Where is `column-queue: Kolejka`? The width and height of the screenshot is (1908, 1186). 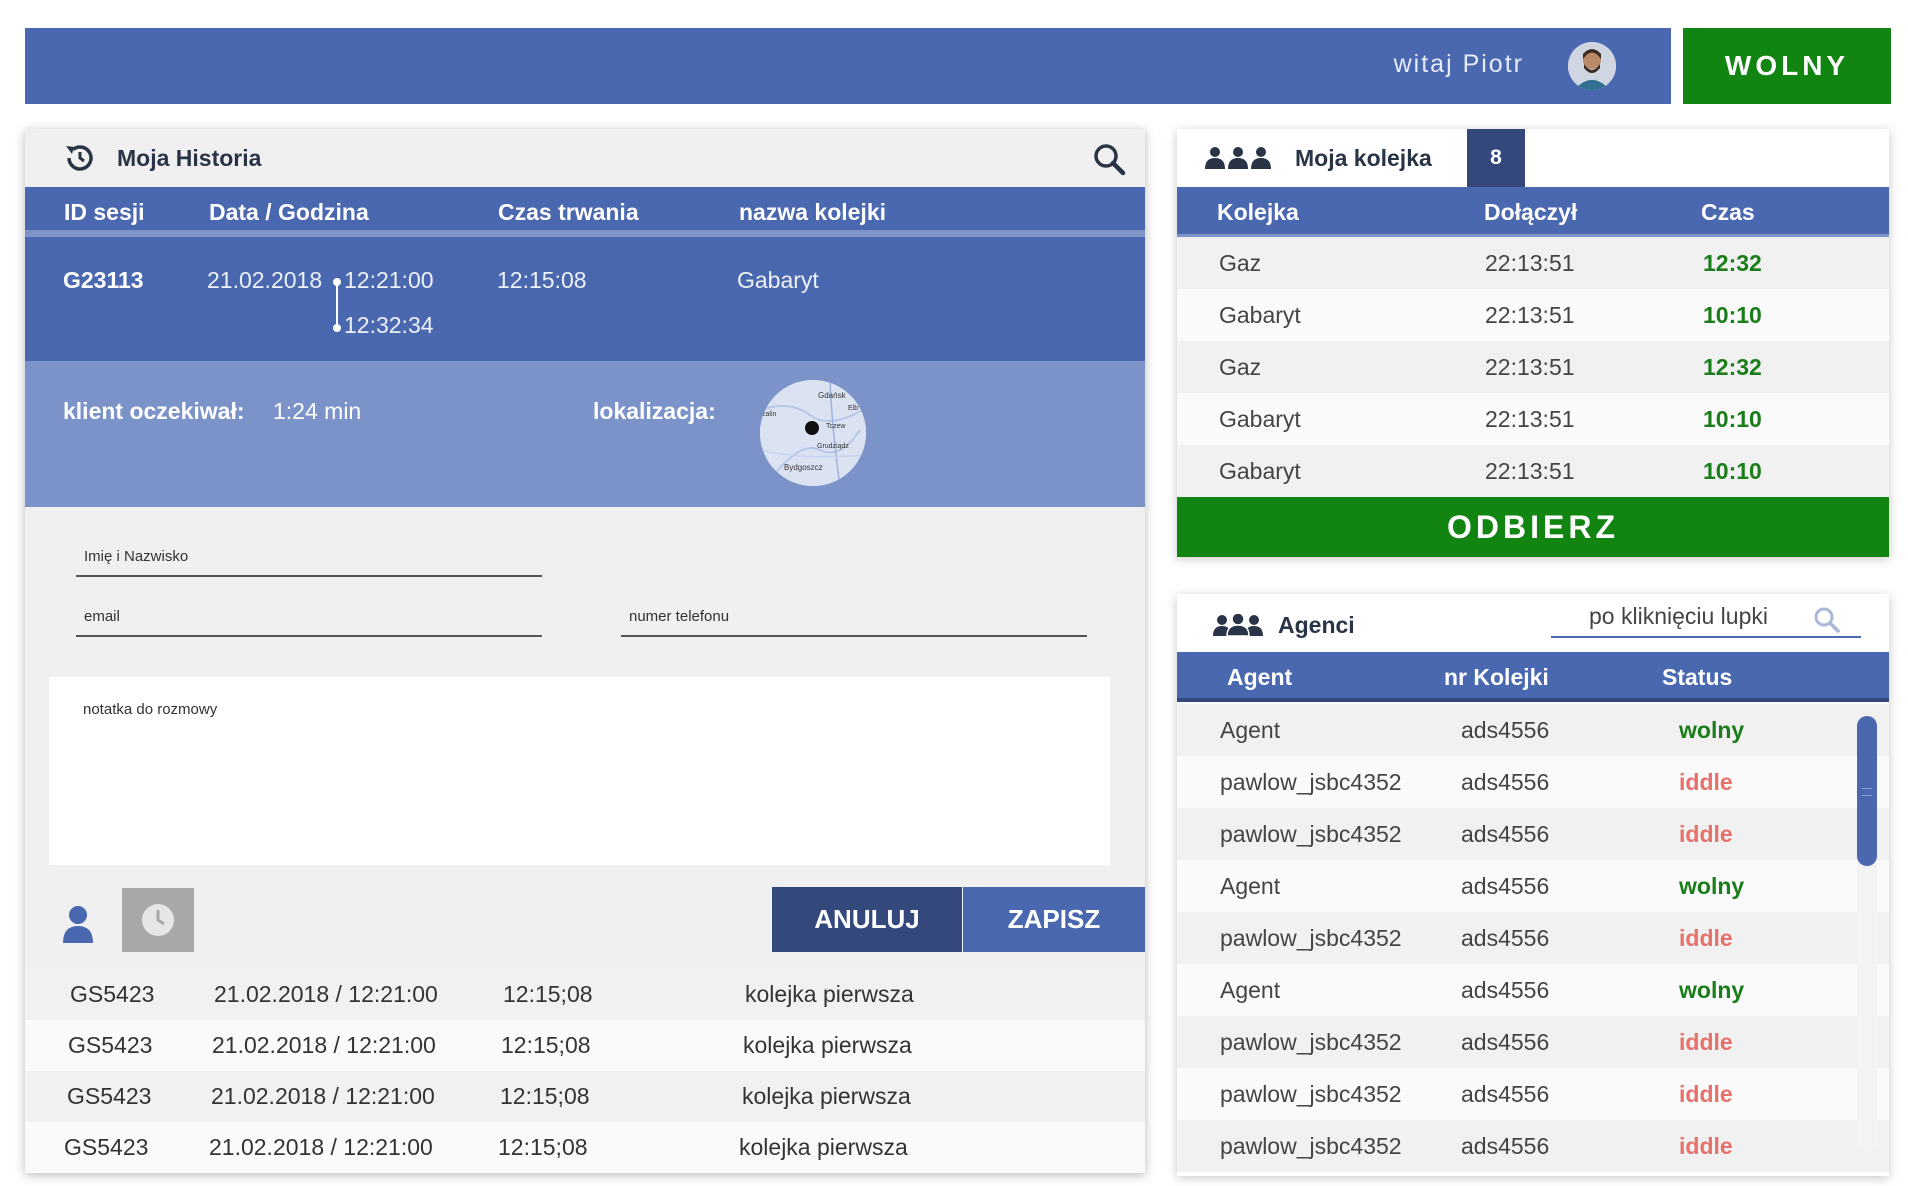
column-queue: Kolejka is located at coordinates (1258, 212).